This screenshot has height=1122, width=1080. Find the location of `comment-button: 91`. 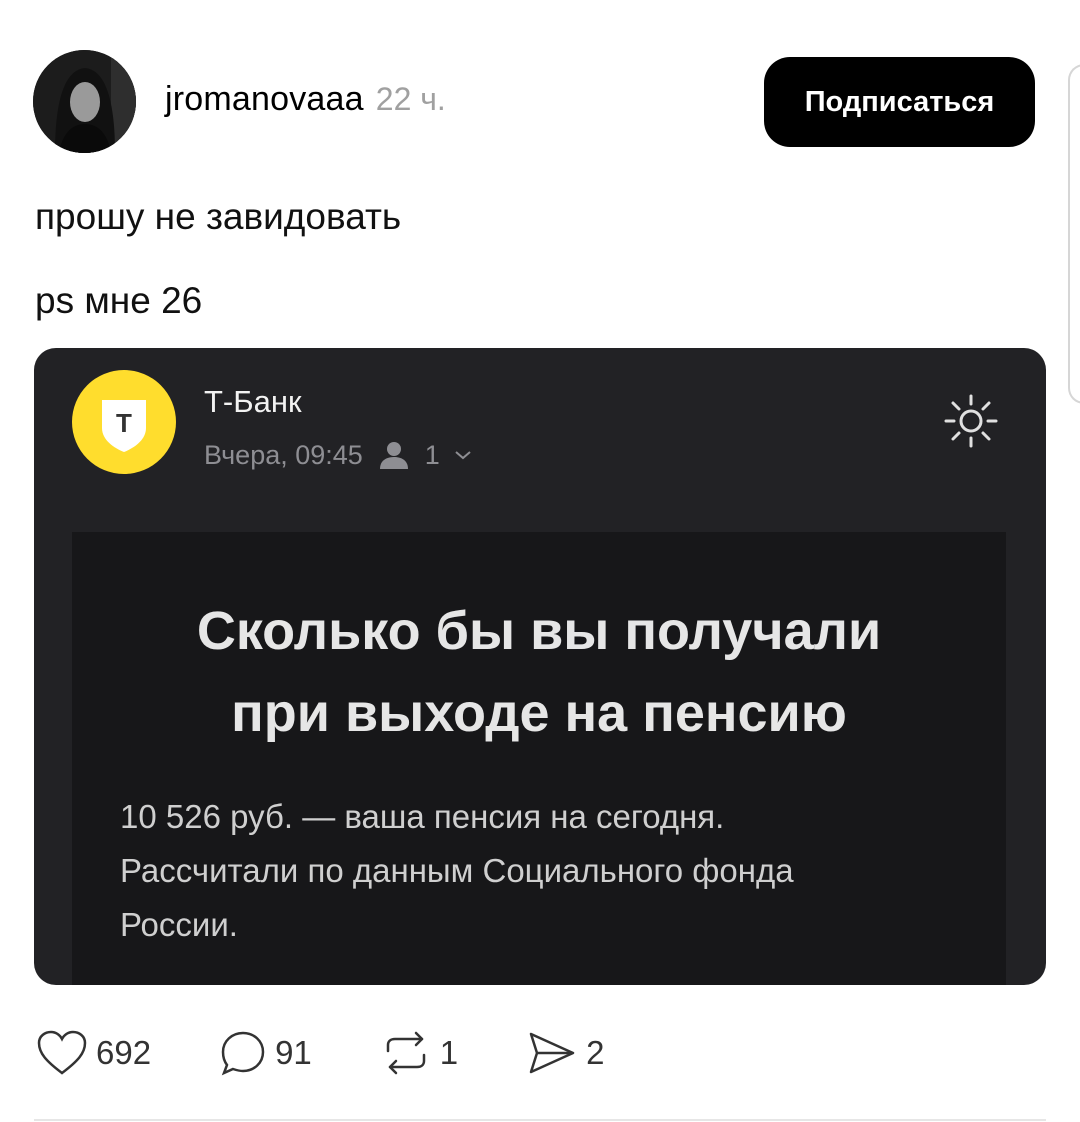

comment-button: 91 is located at coordinates (265, 1053).